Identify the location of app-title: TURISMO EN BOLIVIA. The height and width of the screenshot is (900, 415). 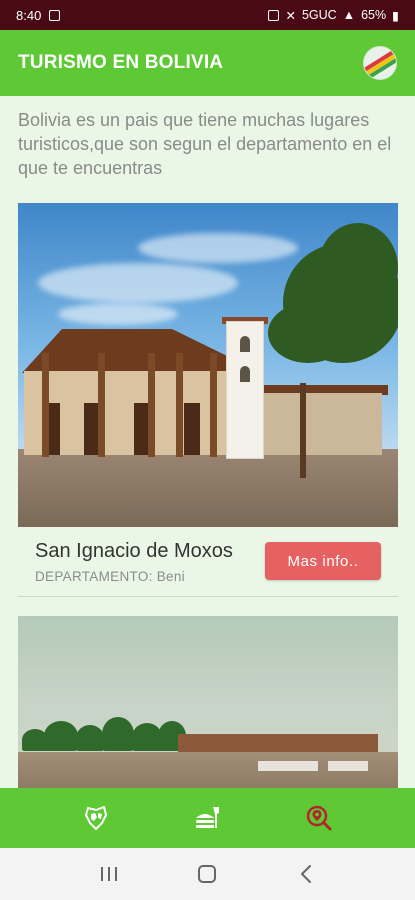
(121, 62).